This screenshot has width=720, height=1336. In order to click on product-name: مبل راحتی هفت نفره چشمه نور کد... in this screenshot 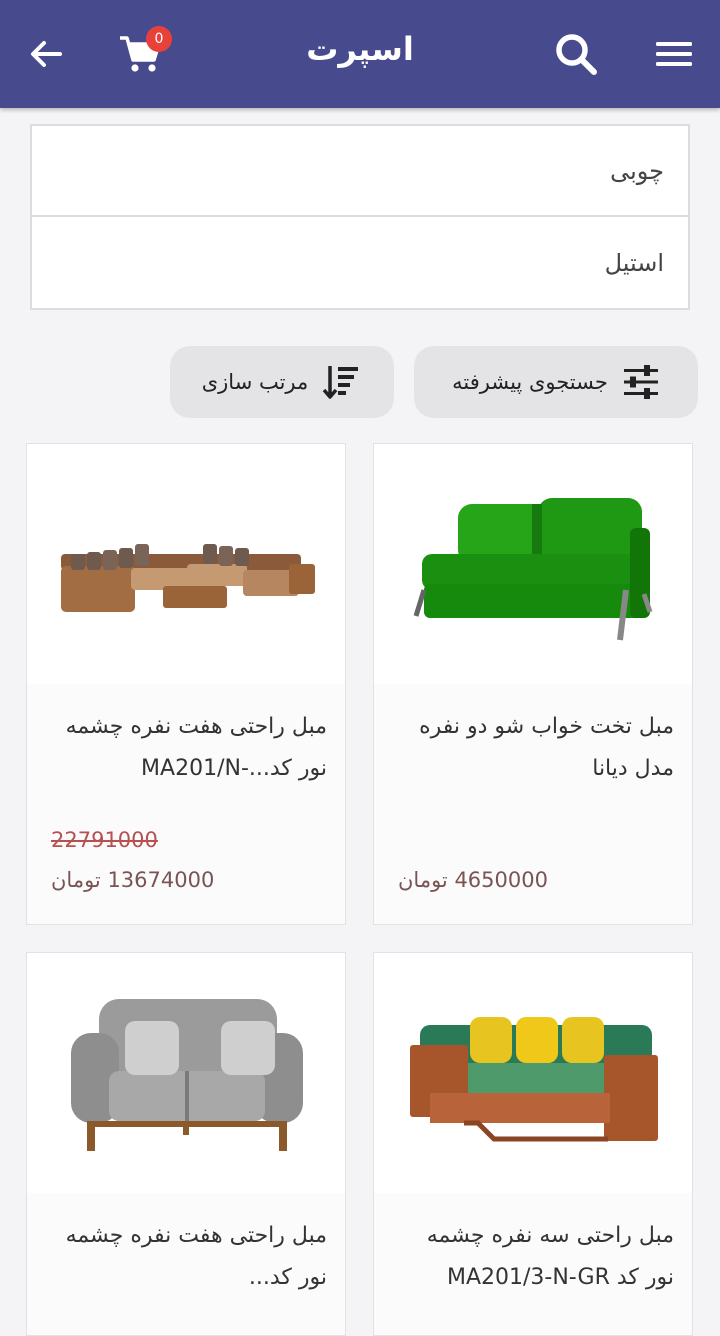, I will do `click(196, 1256)`.